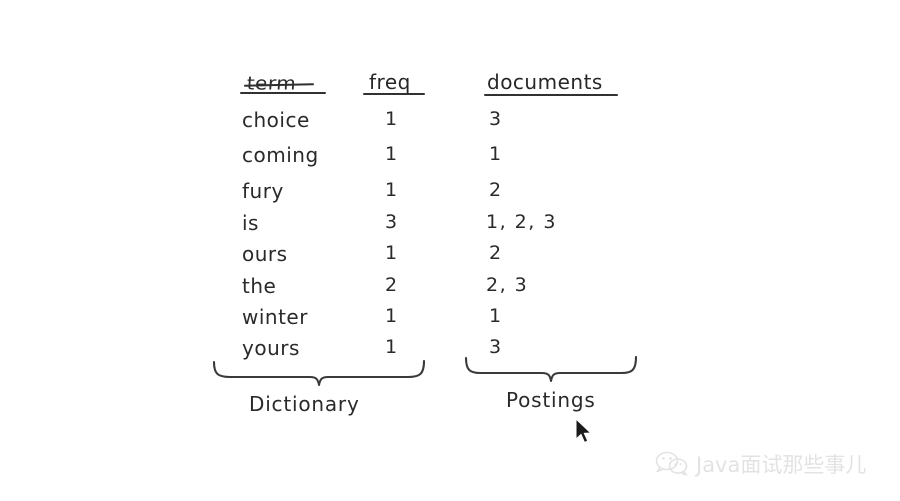  I want to click on wechat-icon, so click(671, 463).